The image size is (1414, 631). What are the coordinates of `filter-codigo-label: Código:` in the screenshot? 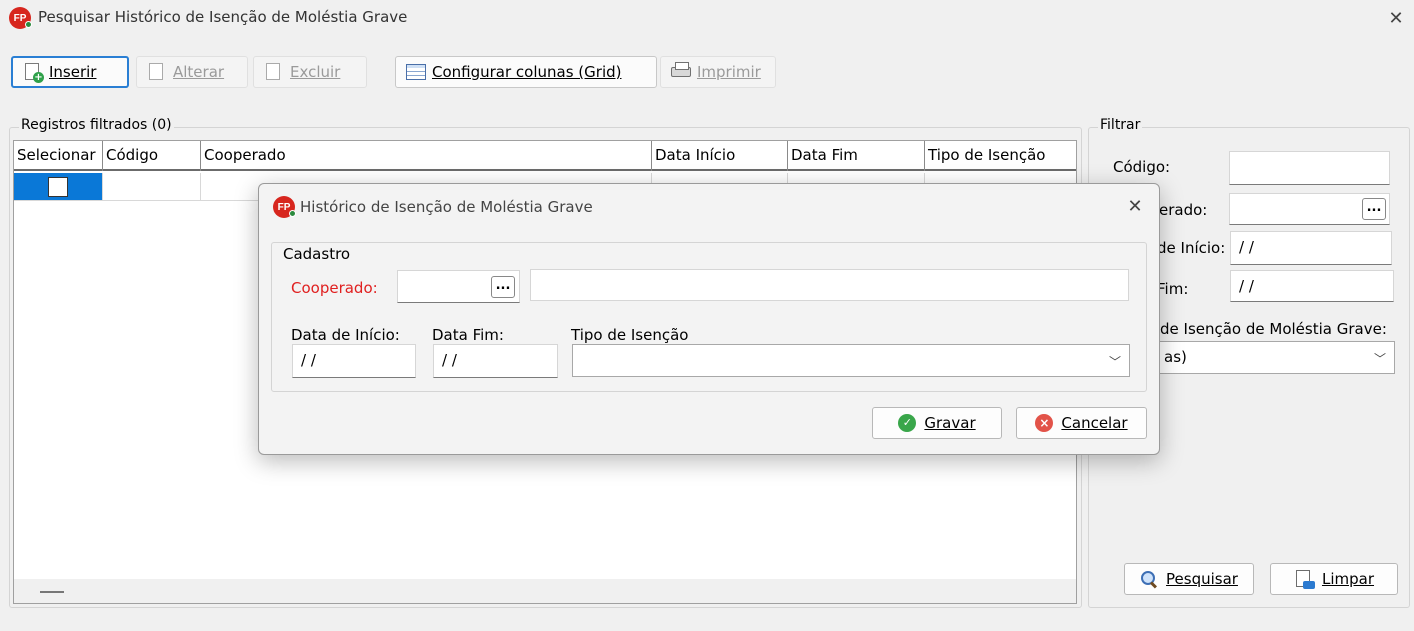 It's located at (1142, 167).